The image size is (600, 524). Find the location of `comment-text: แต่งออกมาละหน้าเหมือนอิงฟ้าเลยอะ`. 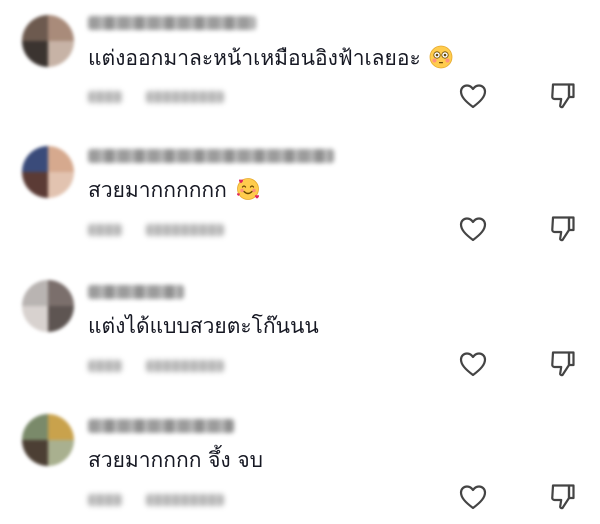

comment-text: แต่งออกมาละหน้าเหมือนอิงฟ้าเลยอะ is located at coordinates (270, 58).